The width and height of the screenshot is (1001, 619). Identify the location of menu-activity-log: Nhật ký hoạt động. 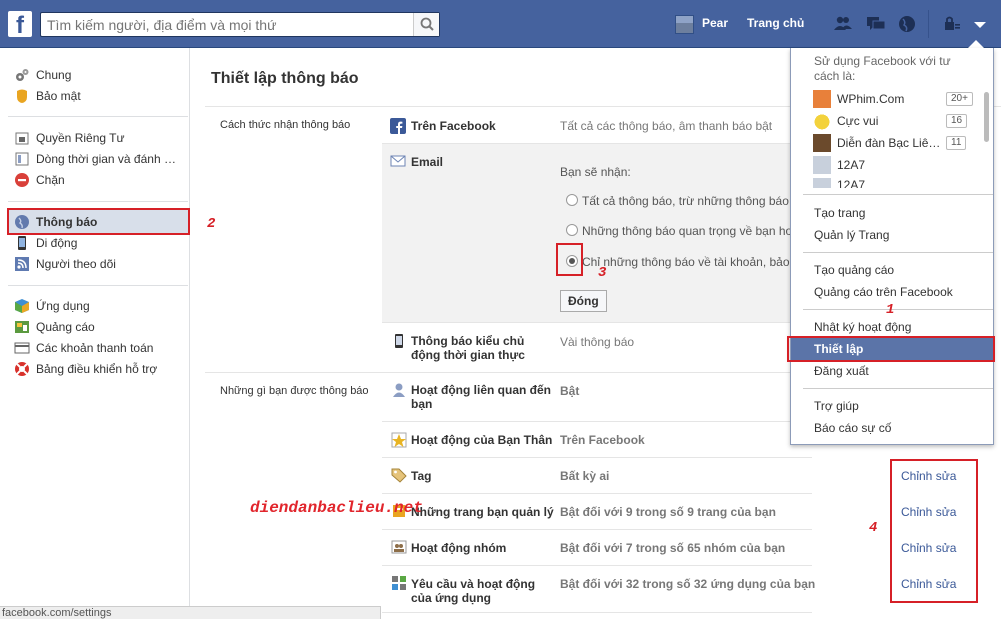
(862, 327).